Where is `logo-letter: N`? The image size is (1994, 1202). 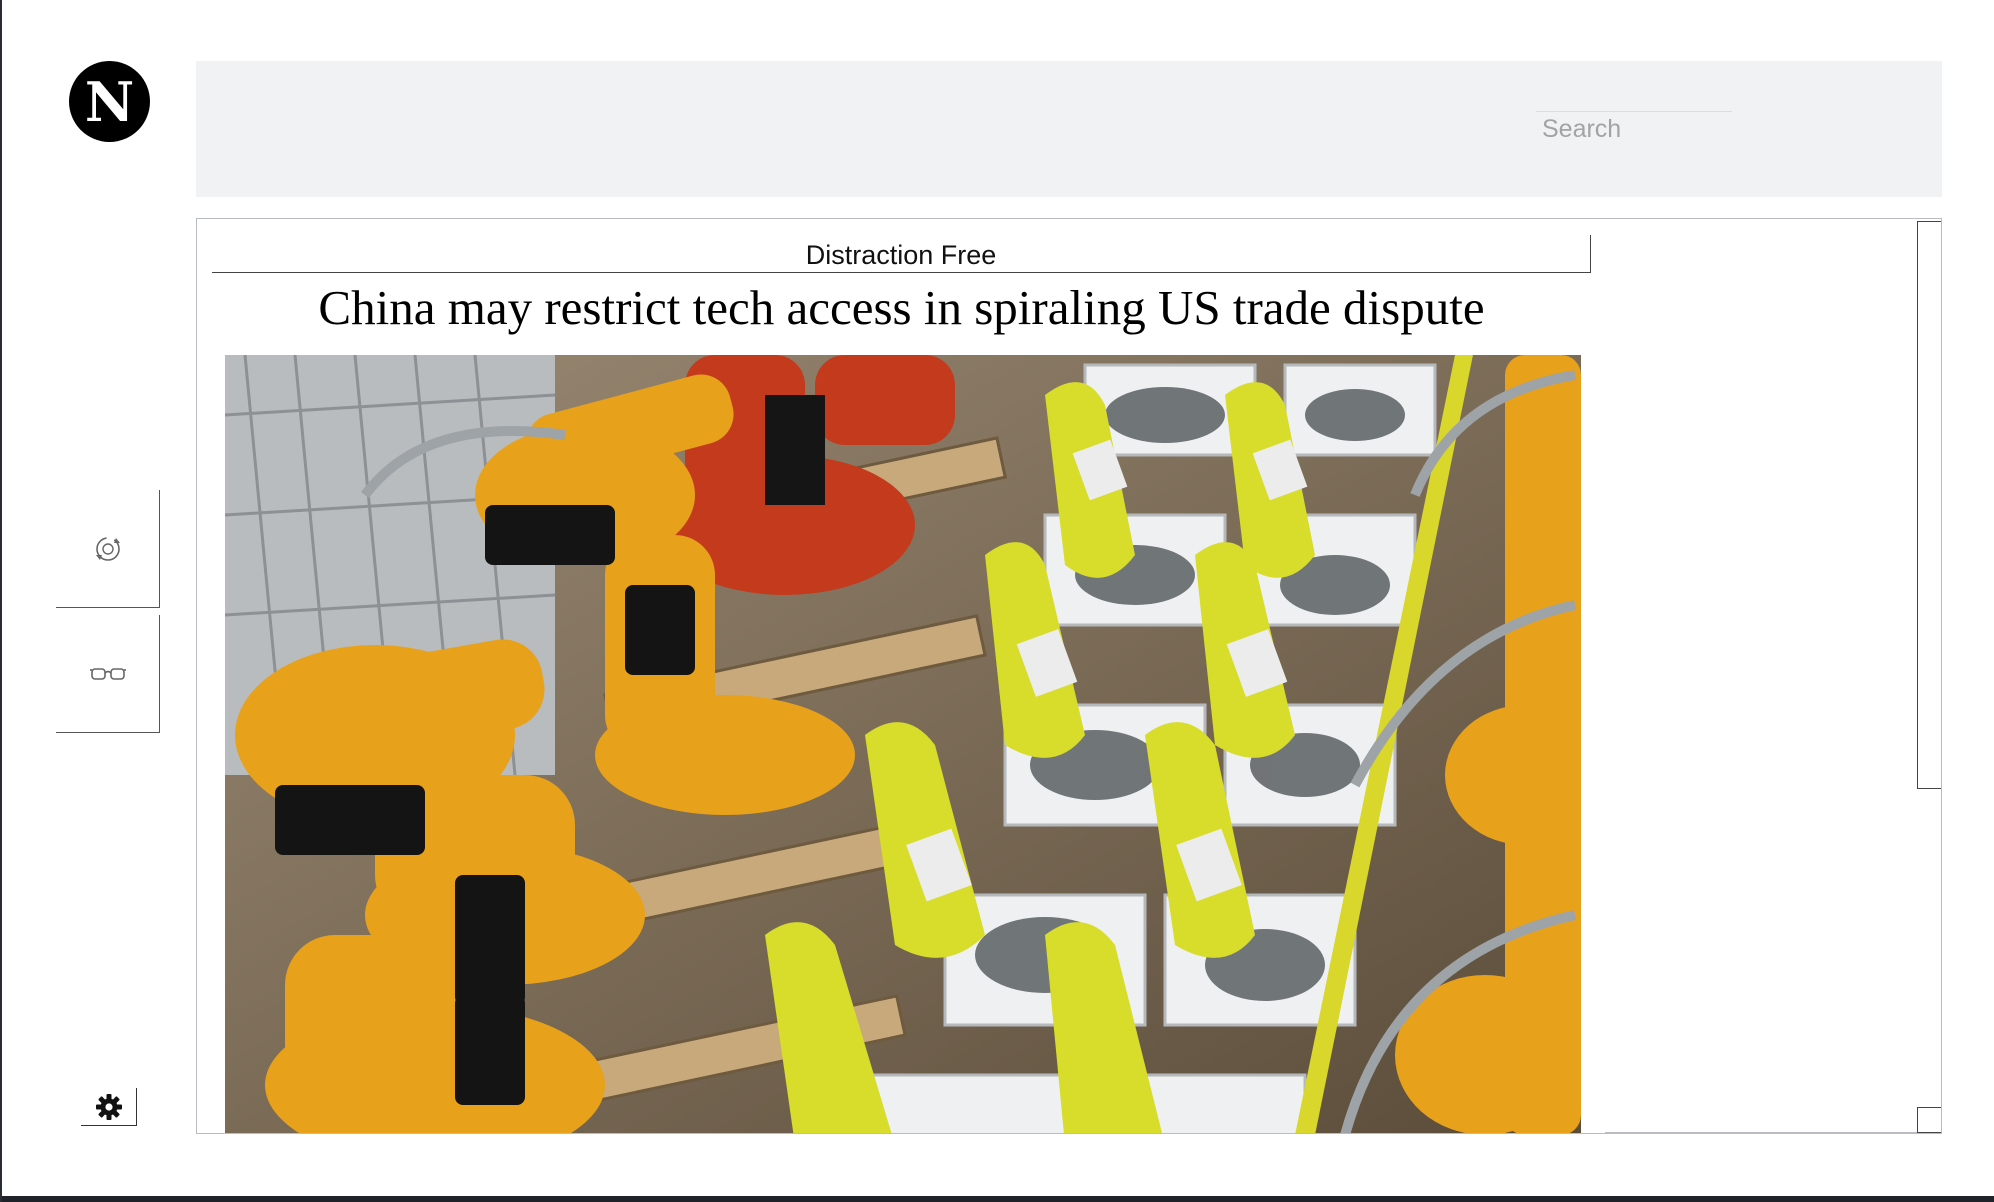
logo-letter: N is located at coordinates (109, 101).